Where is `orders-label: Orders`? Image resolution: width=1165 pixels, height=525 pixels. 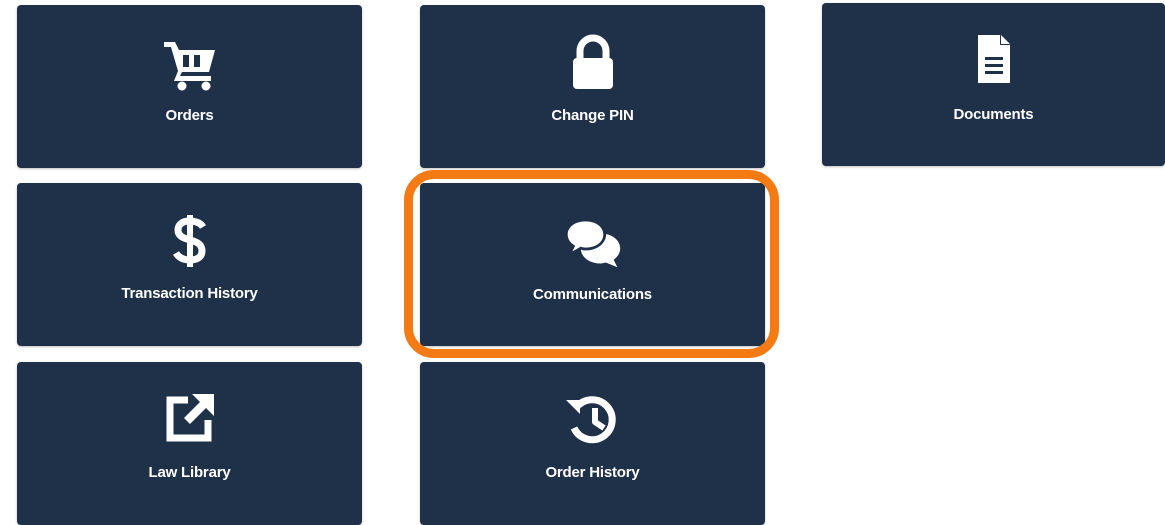 orders-label: Orders is located at coordinates (189, 115).